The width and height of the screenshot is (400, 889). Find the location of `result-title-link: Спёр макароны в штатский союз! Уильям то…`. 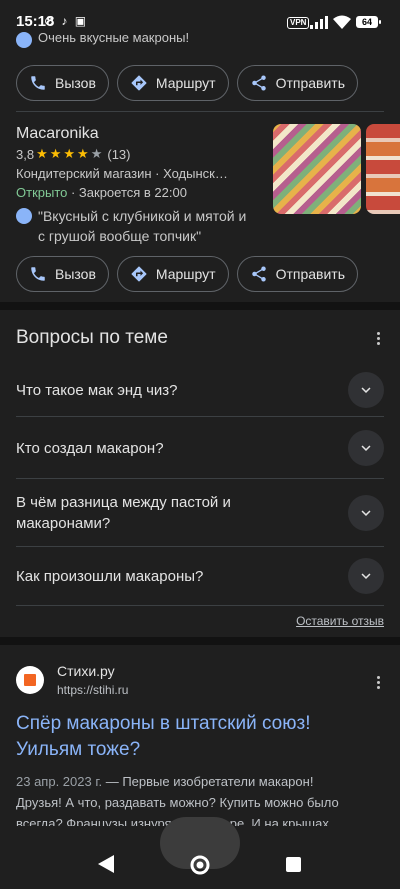

result-title-link: Спёр макароны в штатский союз! Уильям то… is located at coordinates (200, 737).